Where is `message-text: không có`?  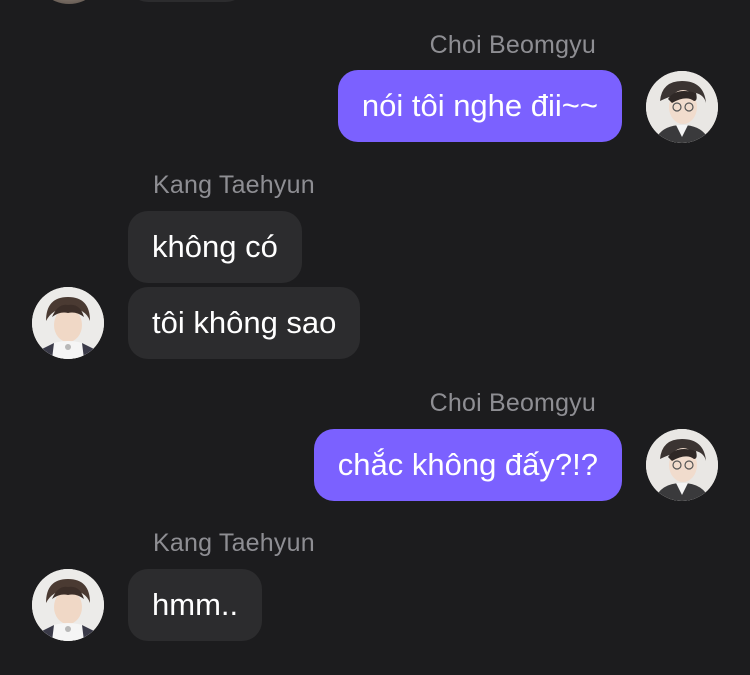 message-text: không có is located at coordinates (215, 246).